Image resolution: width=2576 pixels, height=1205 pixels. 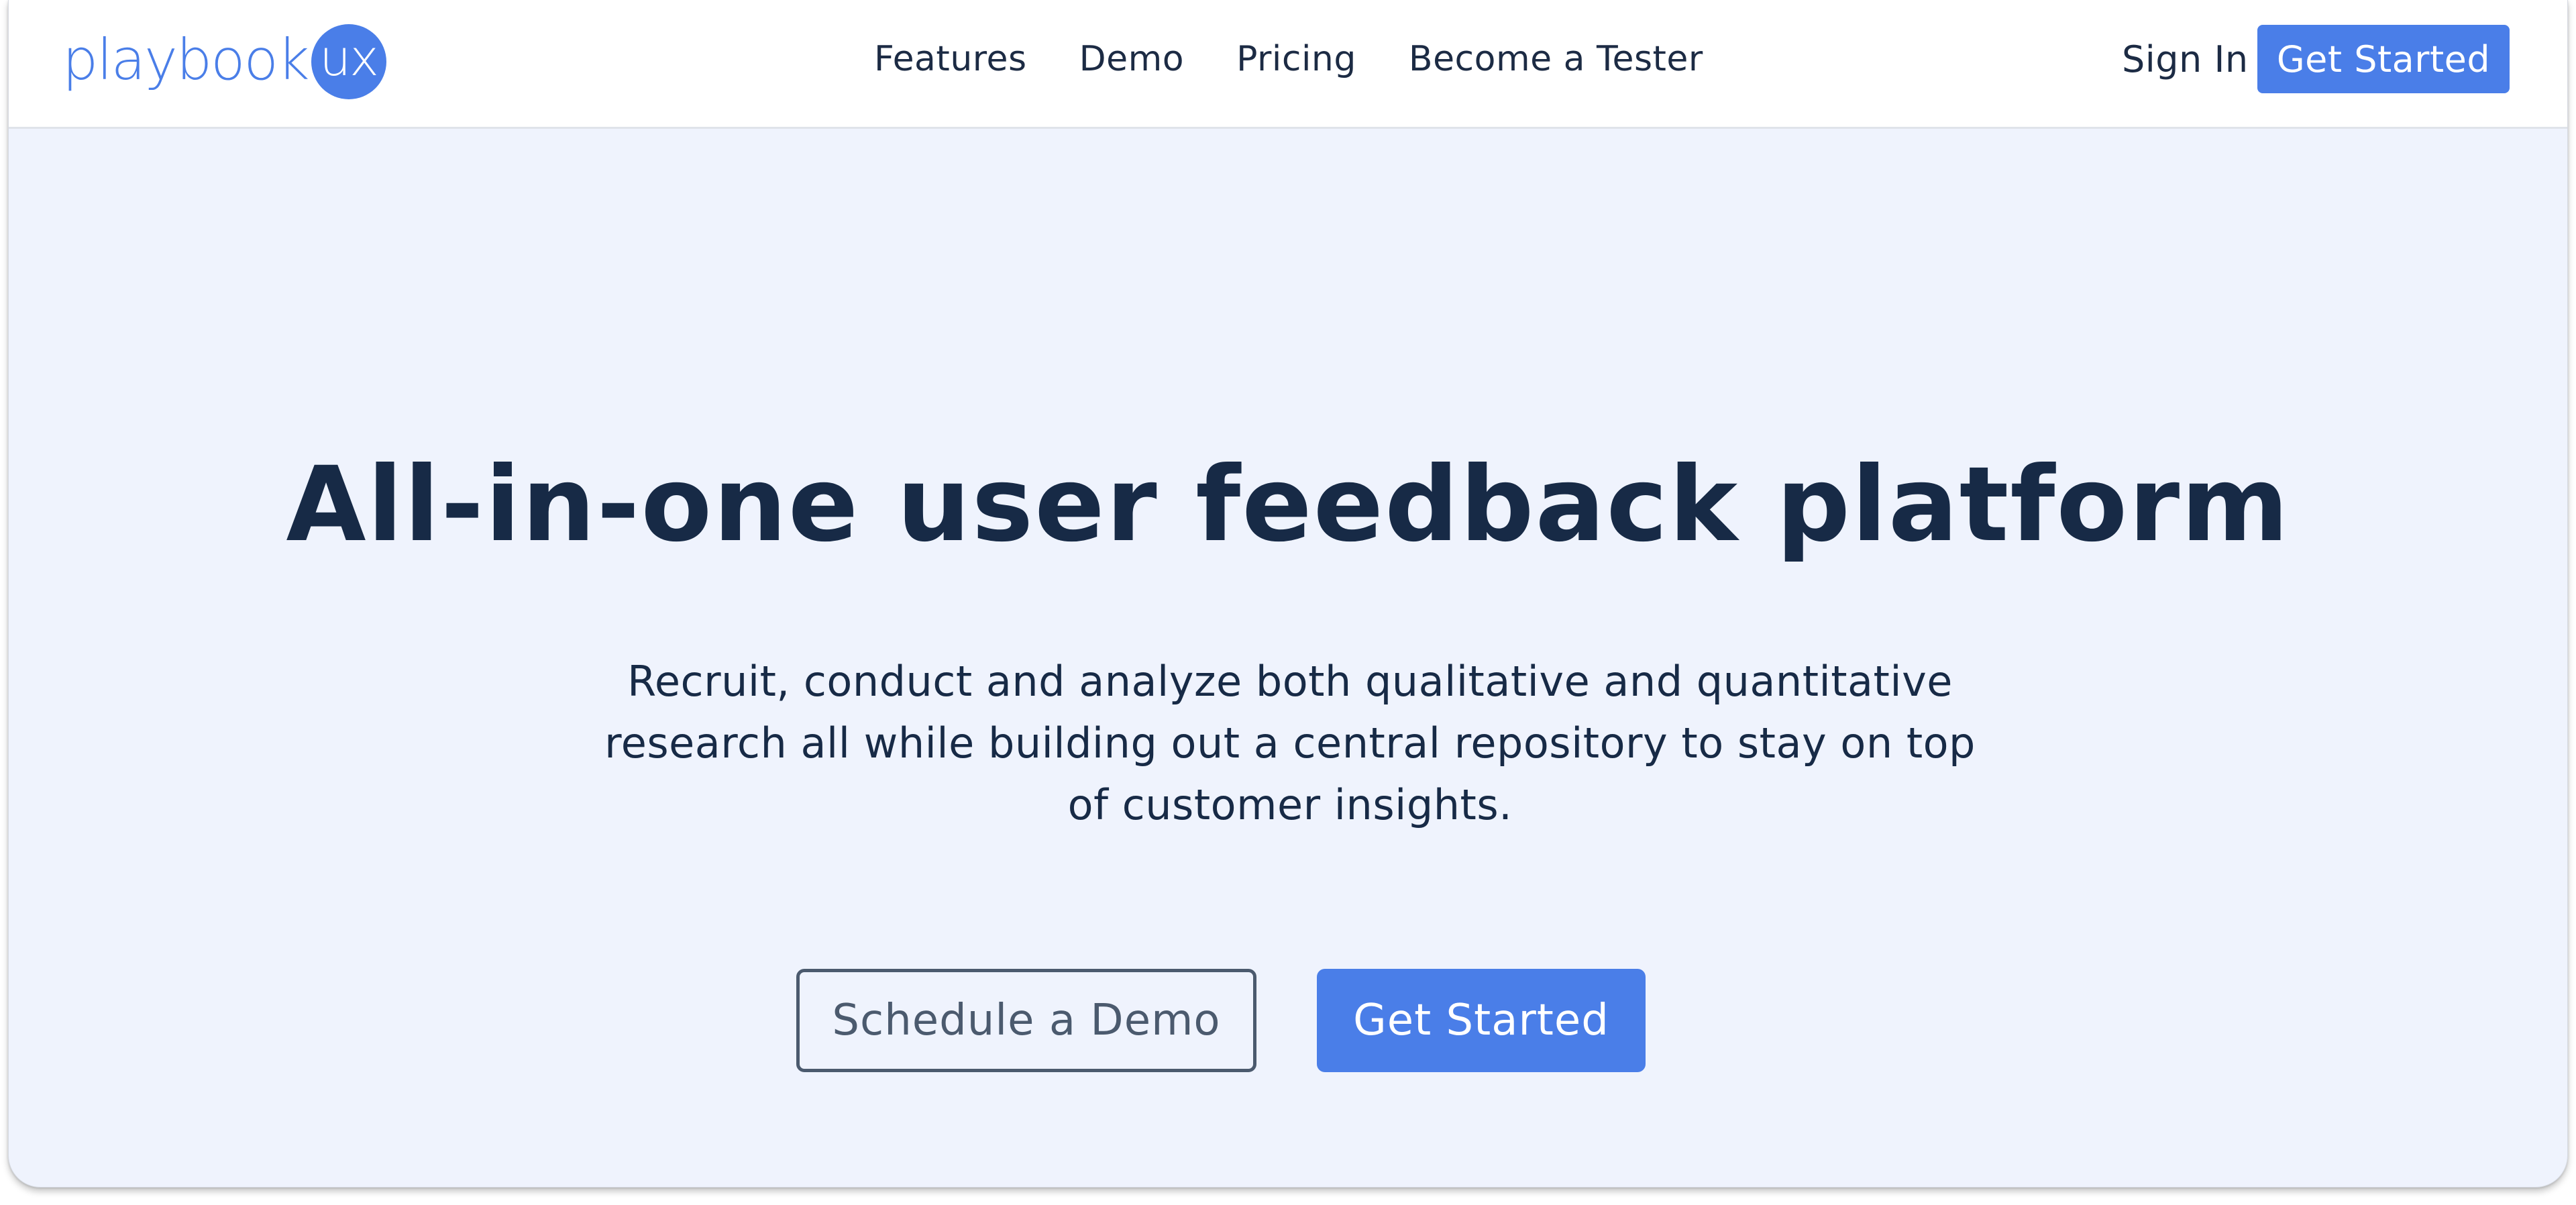 I want to click on brand-name: playbook, so click(x=186, y=60).